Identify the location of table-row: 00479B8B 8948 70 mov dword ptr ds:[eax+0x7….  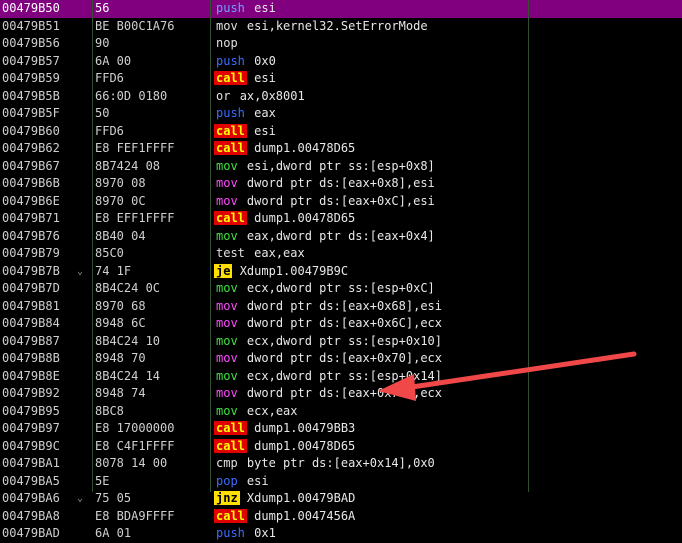
(341, 359).